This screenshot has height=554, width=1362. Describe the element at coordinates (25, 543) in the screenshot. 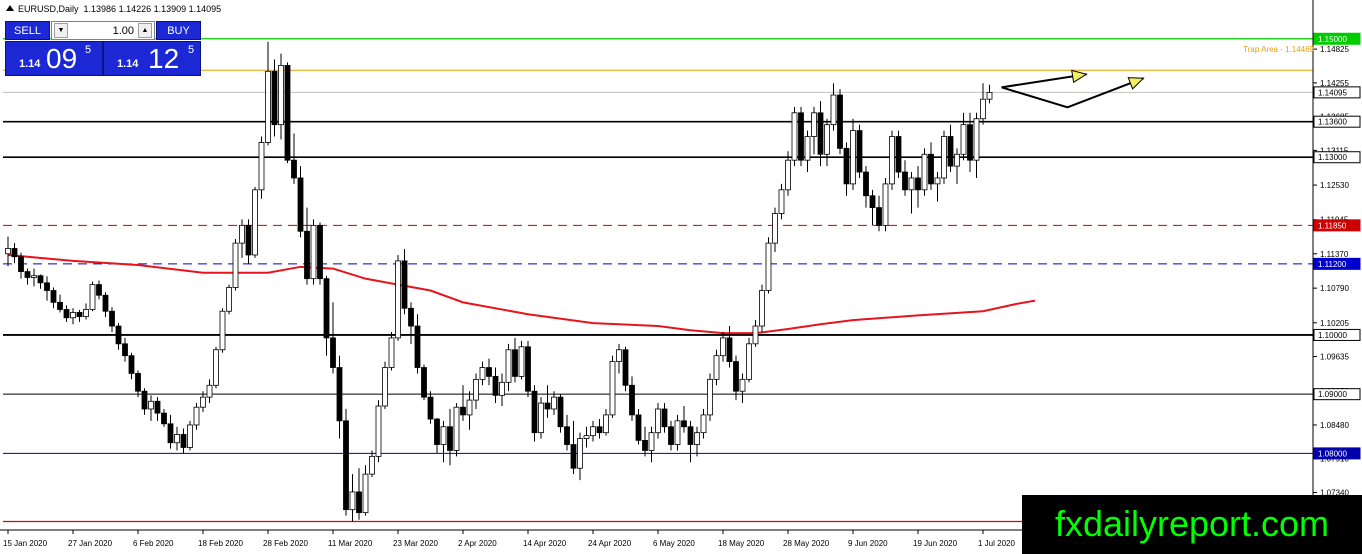

I see `date-tick-label: 15 Jan 2020` at that location.